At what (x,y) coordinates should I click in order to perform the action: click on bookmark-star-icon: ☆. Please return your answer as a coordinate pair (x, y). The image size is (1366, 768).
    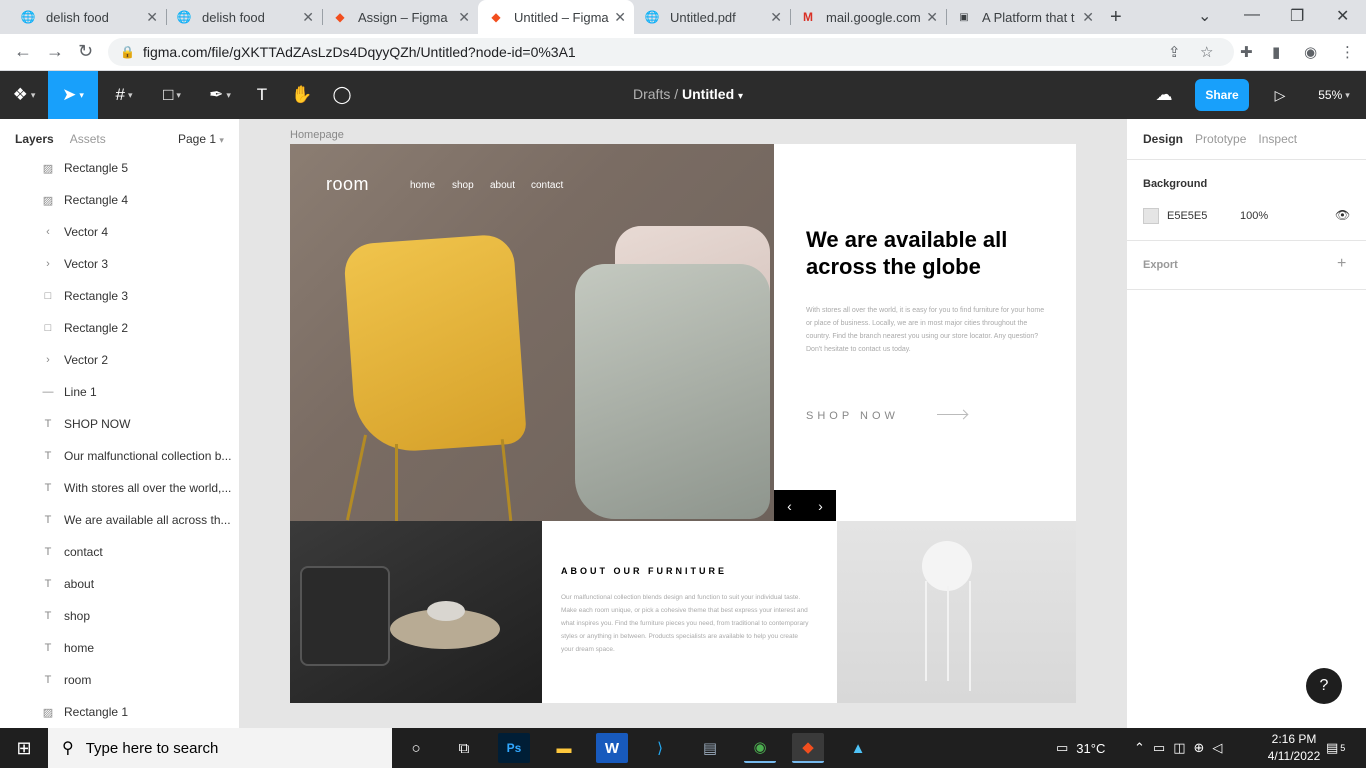
    Looking at the image, I should click on (1206, 52).